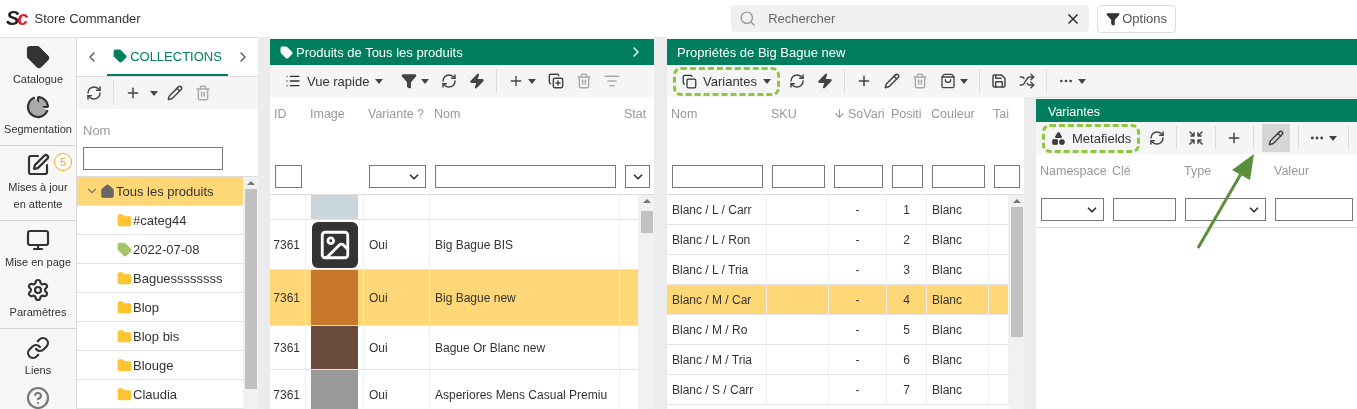 This screenshot has height=409, width=1357. I want to click on toolbar-button, so click(1275, 138).